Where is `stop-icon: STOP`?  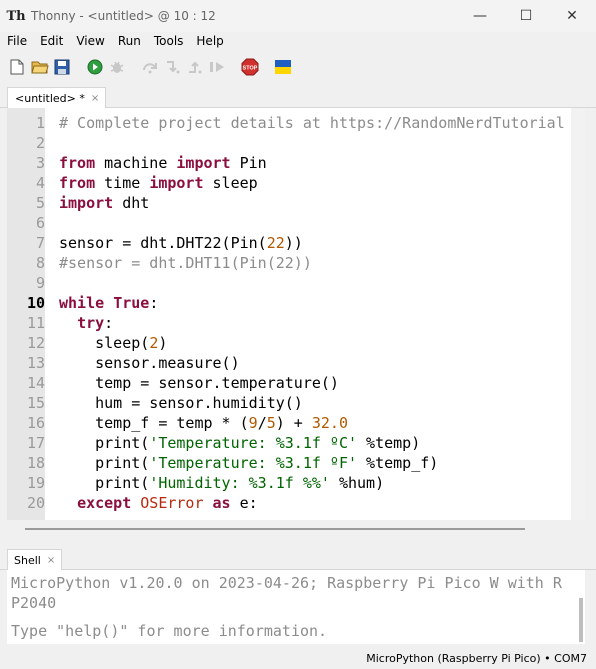
stop-icon: STOP is located at coordinates (250, 67).